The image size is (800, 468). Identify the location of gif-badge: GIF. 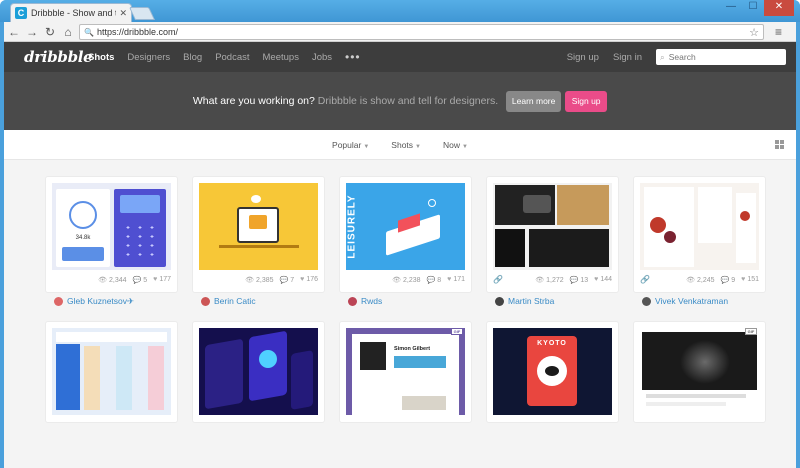
(457, 331).